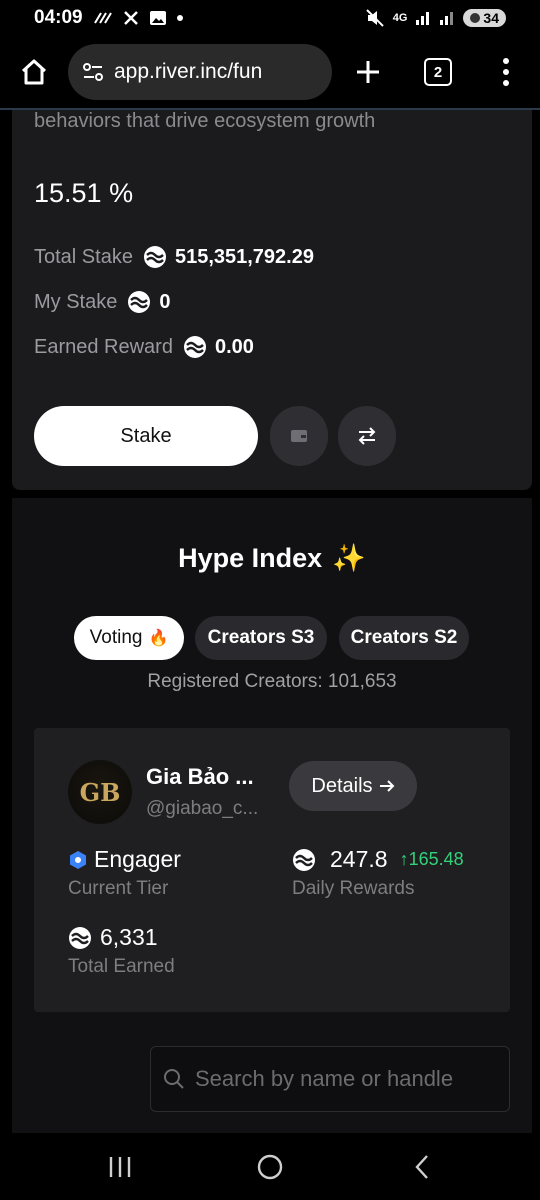 The image size is (540, 1200). I want to click on avatar: GB, so click(100, 792).